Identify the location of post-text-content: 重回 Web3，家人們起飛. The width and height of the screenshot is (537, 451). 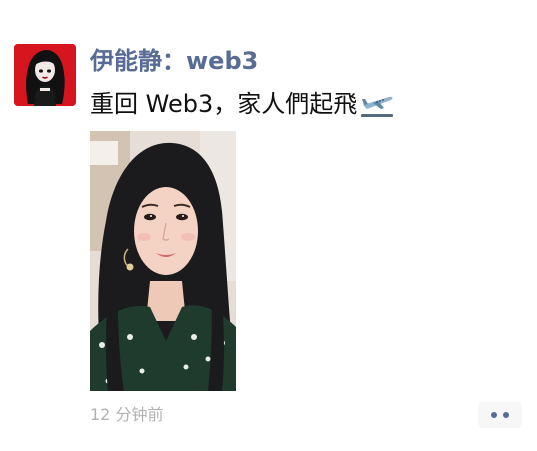
(224, 104).